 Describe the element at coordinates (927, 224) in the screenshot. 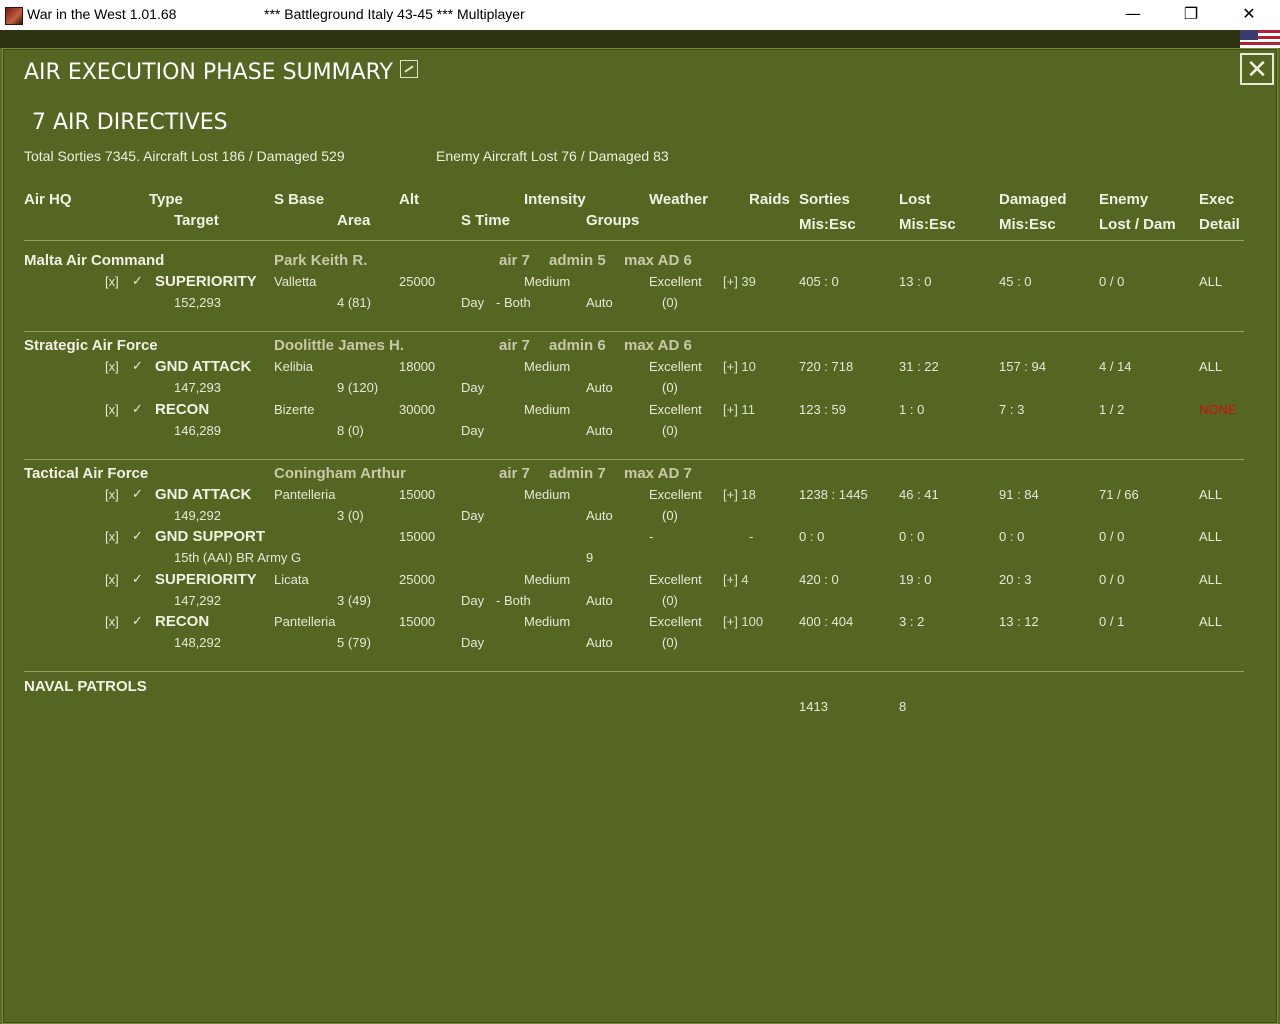

I see `col-lost-sub: Mis:Esc` at that location.